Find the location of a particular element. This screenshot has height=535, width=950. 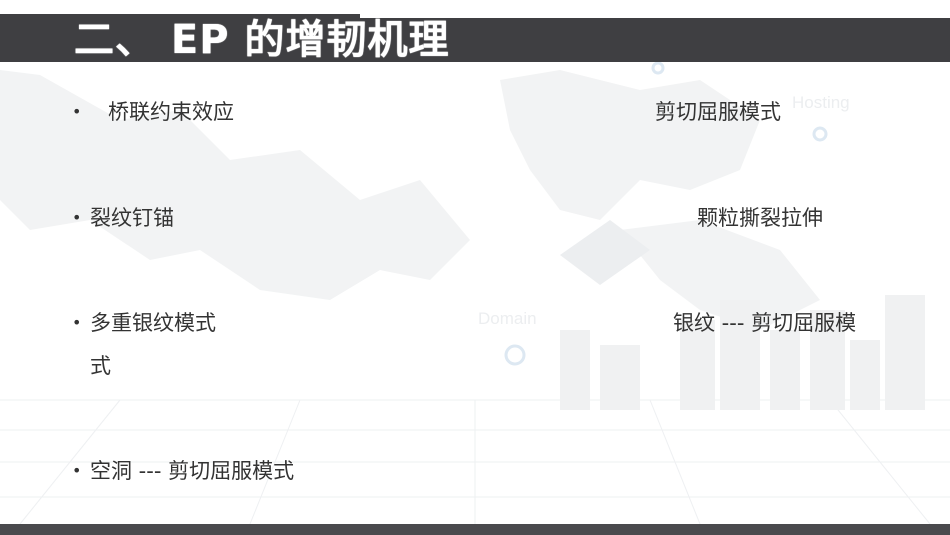

list-item: • 空洞 --- 剪切屈服模式 is located at coordinates (183, 471).